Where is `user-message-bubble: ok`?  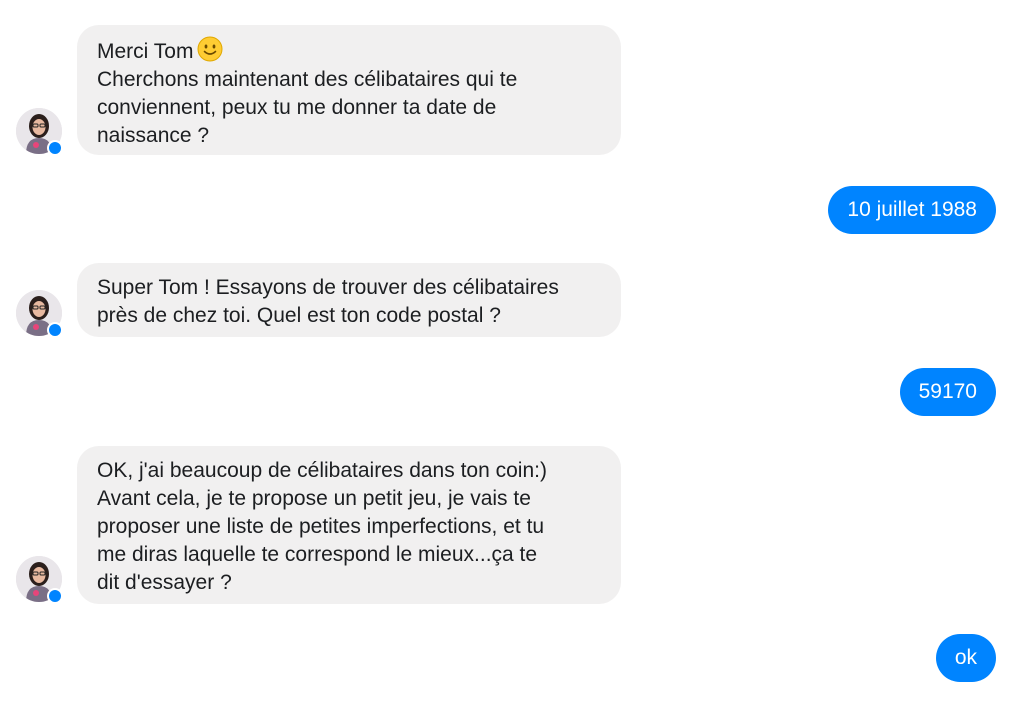 user-message-bubble: ok is located at coordinates (965, 658).